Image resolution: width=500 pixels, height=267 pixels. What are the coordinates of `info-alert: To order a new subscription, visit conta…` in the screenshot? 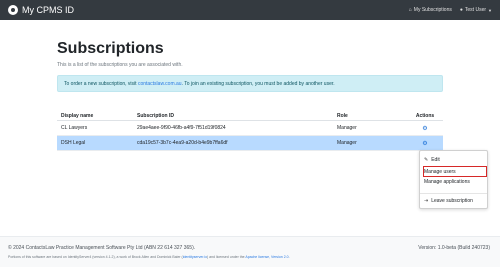 It's located at (250, 83).